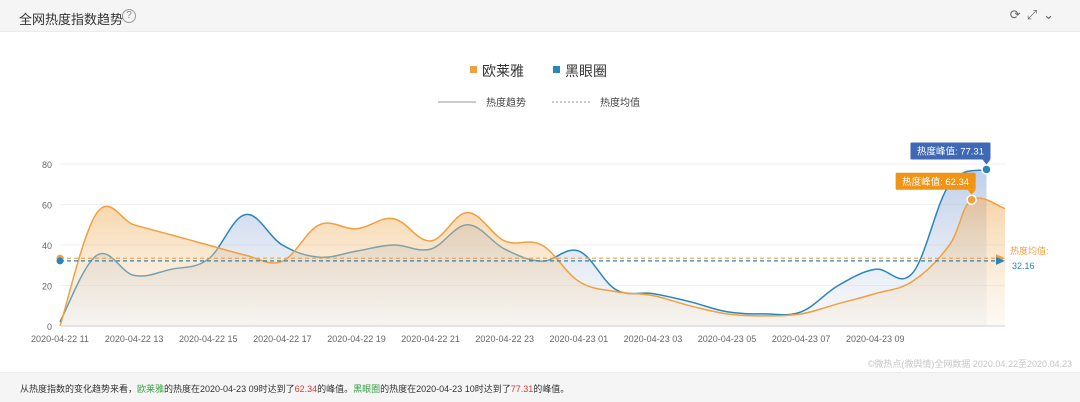 The height and width of the screenshot is (402, 1080). What do you see at coordinates (586, 71) in the screenshot?
I see `legend-label-2: 黑眼圈` at bounding box center [586, 71].